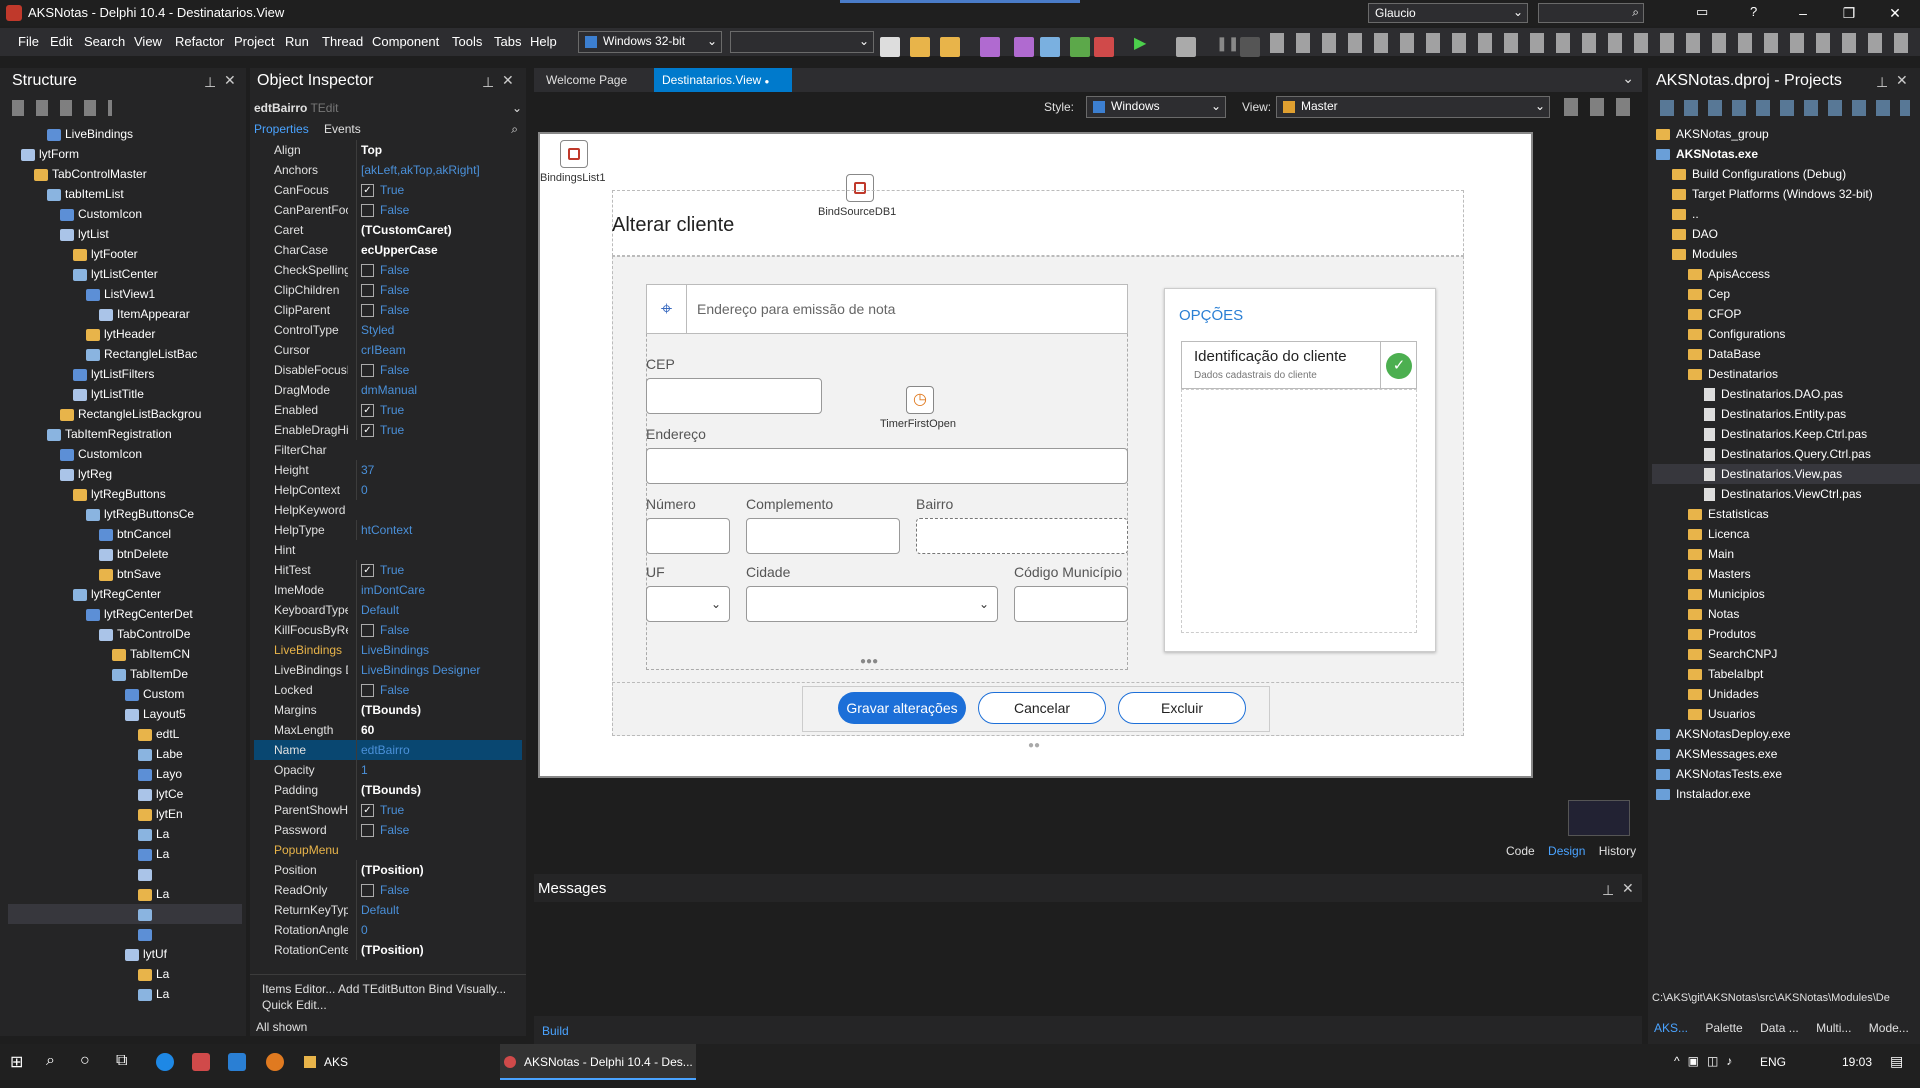 The width and height of the screenshot is (1920, 1088). What do you see at coordinates (1156, 107) in the screenshot?
I see `style-selector: Windows ⌄` at bounding box center [1156, 107].